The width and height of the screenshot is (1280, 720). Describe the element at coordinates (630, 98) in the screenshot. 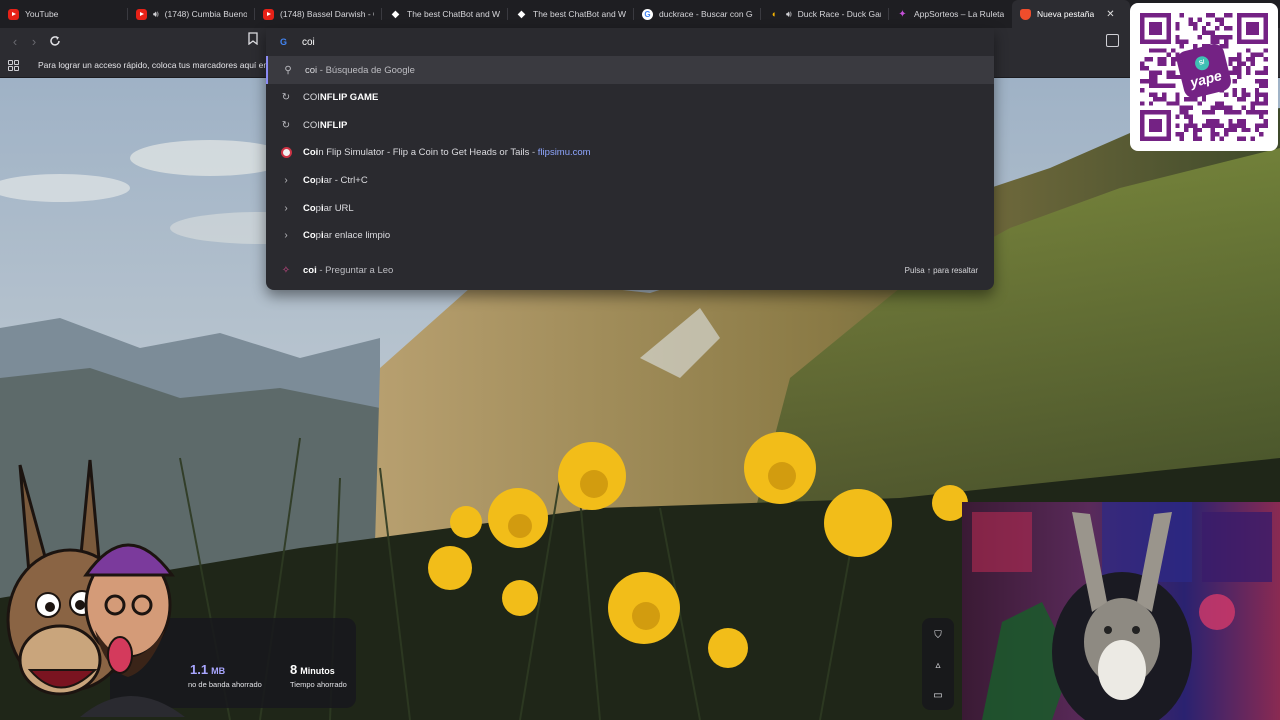

I see `suggestion-row: ↻ COINFLIP GAME` at that location.